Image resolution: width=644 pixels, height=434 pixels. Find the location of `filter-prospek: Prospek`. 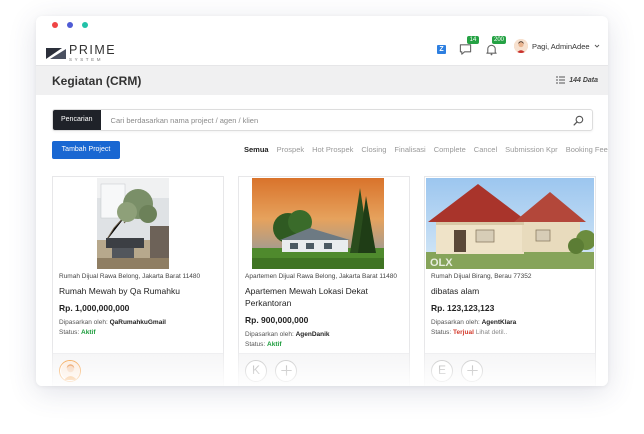

filter-prospek: Prospek is located at coordinates (291, 149).